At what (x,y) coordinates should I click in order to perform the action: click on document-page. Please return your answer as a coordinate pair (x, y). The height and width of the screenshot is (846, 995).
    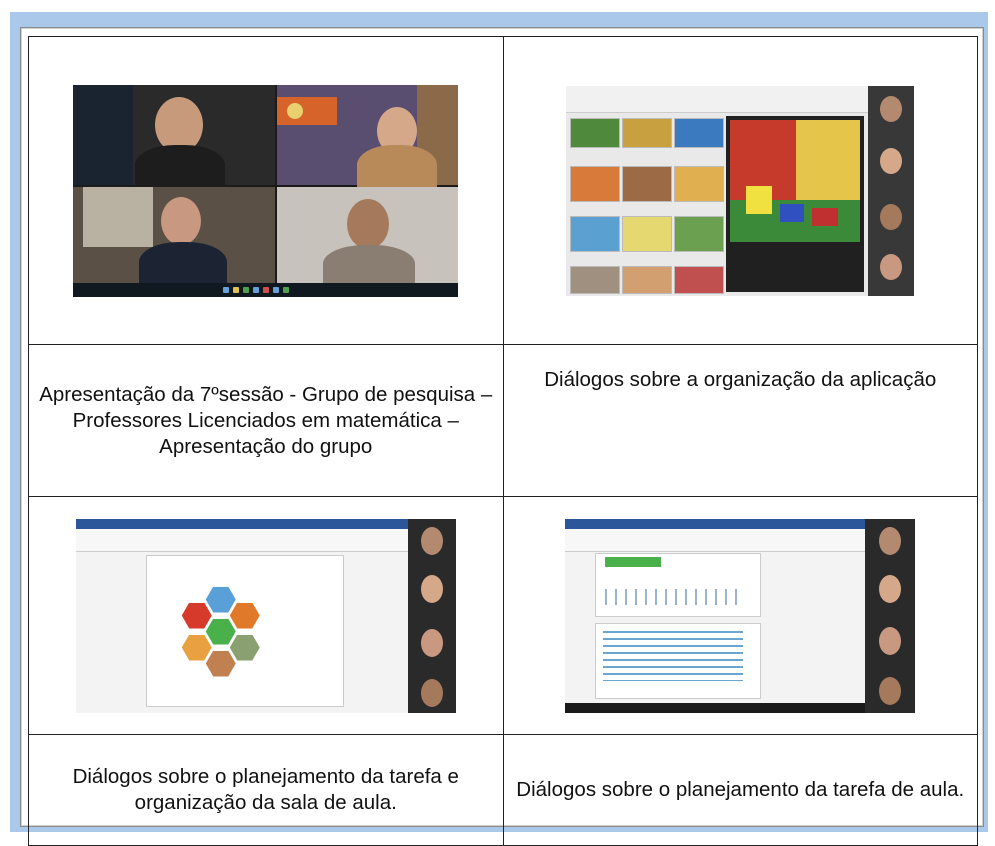
    Looking at the image, I should click on (244, 630).